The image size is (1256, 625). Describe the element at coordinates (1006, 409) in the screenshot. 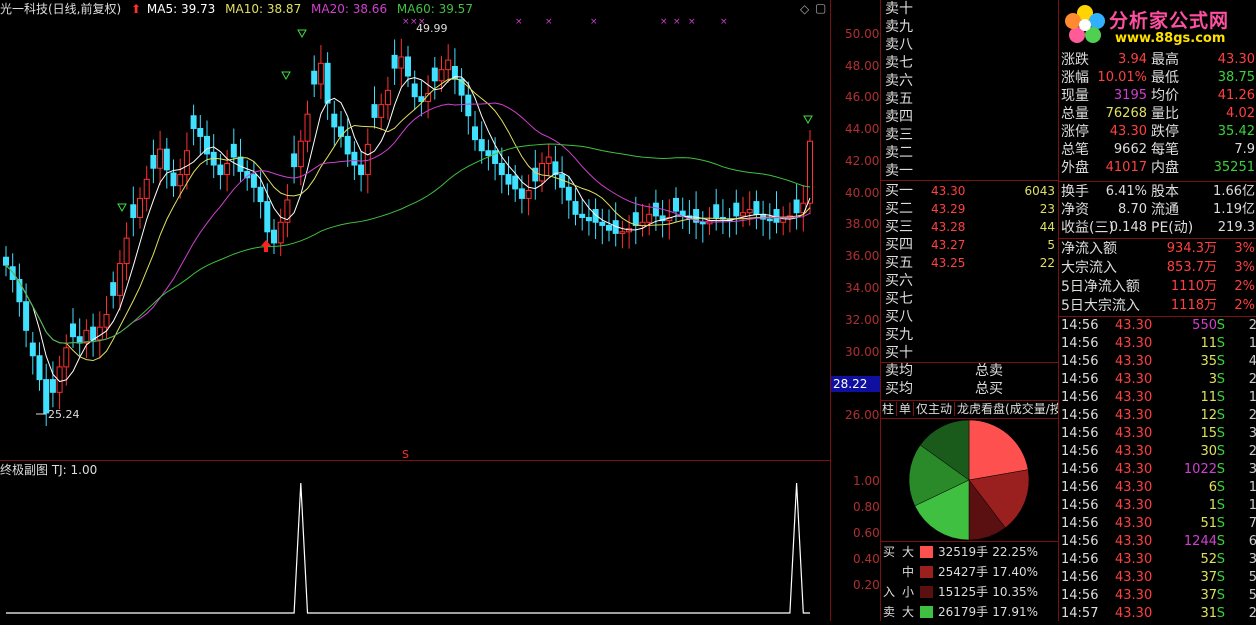

I see `tab-dragon-tiger: 龙虎看盘(成交量/按` at that location.